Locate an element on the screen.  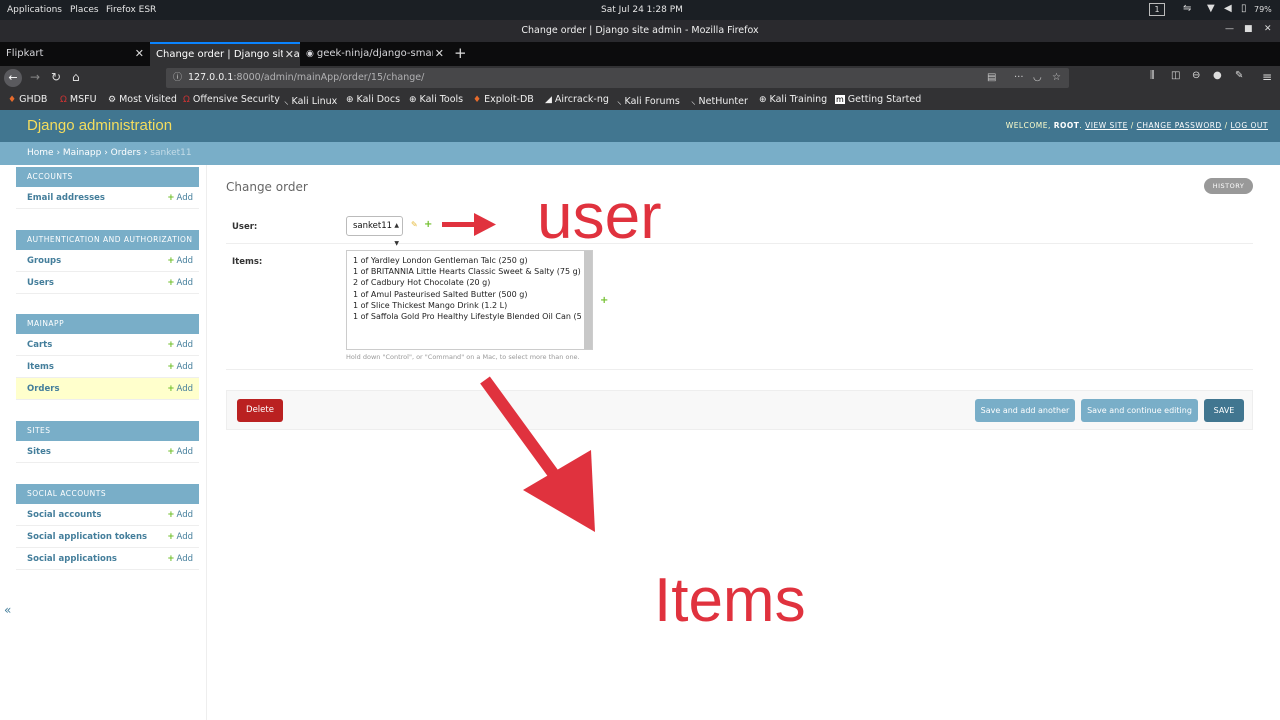
sidebar-item-orders: Orders + Add is located at coordinates (107, 389).